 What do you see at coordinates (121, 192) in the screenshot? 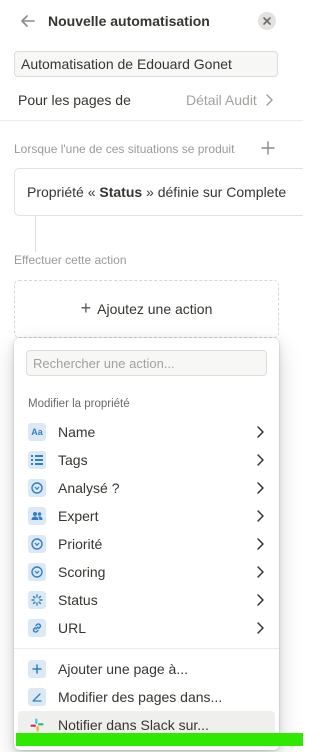
I see `trigger-property: Status` at bounding box center [121, 192].